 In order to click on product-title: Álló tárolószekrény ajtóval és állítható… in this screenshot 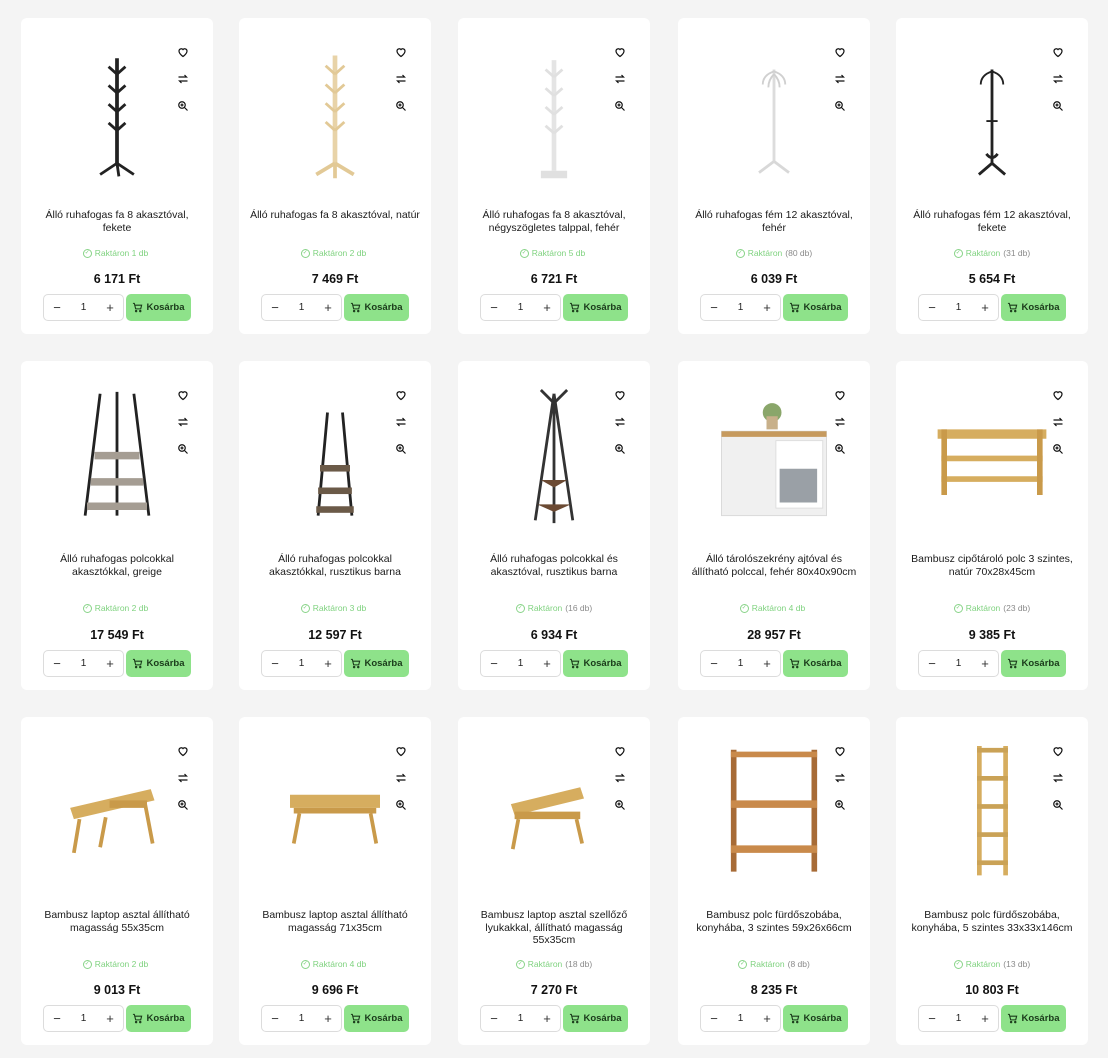, I will do `click(774, 565)`.